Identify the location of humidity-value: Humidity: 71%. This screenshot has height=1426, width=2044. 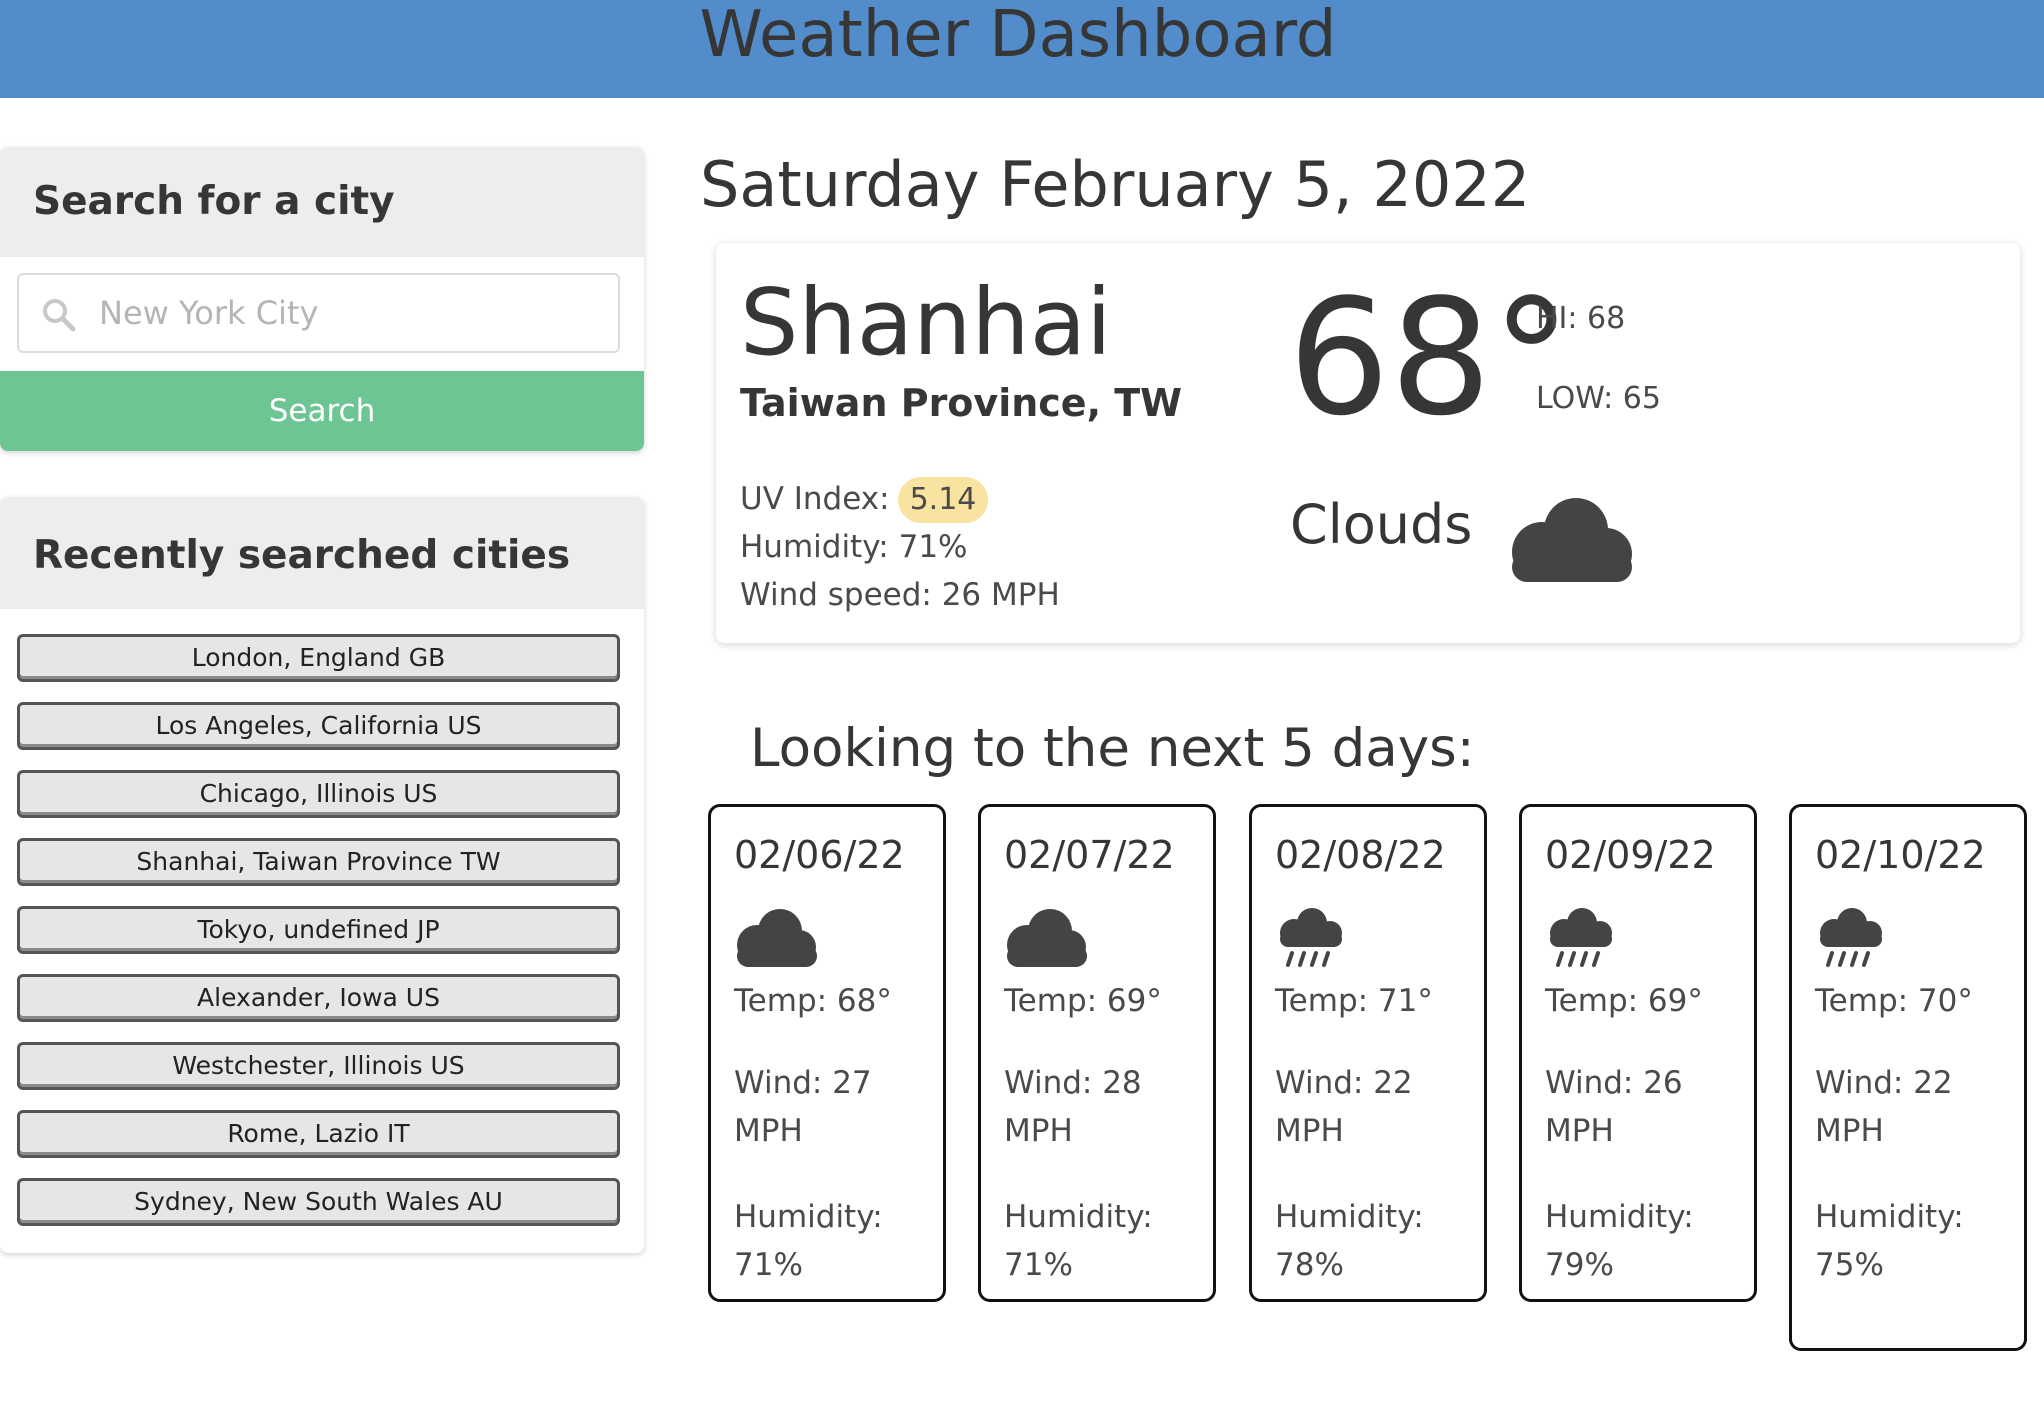
(854, 547).